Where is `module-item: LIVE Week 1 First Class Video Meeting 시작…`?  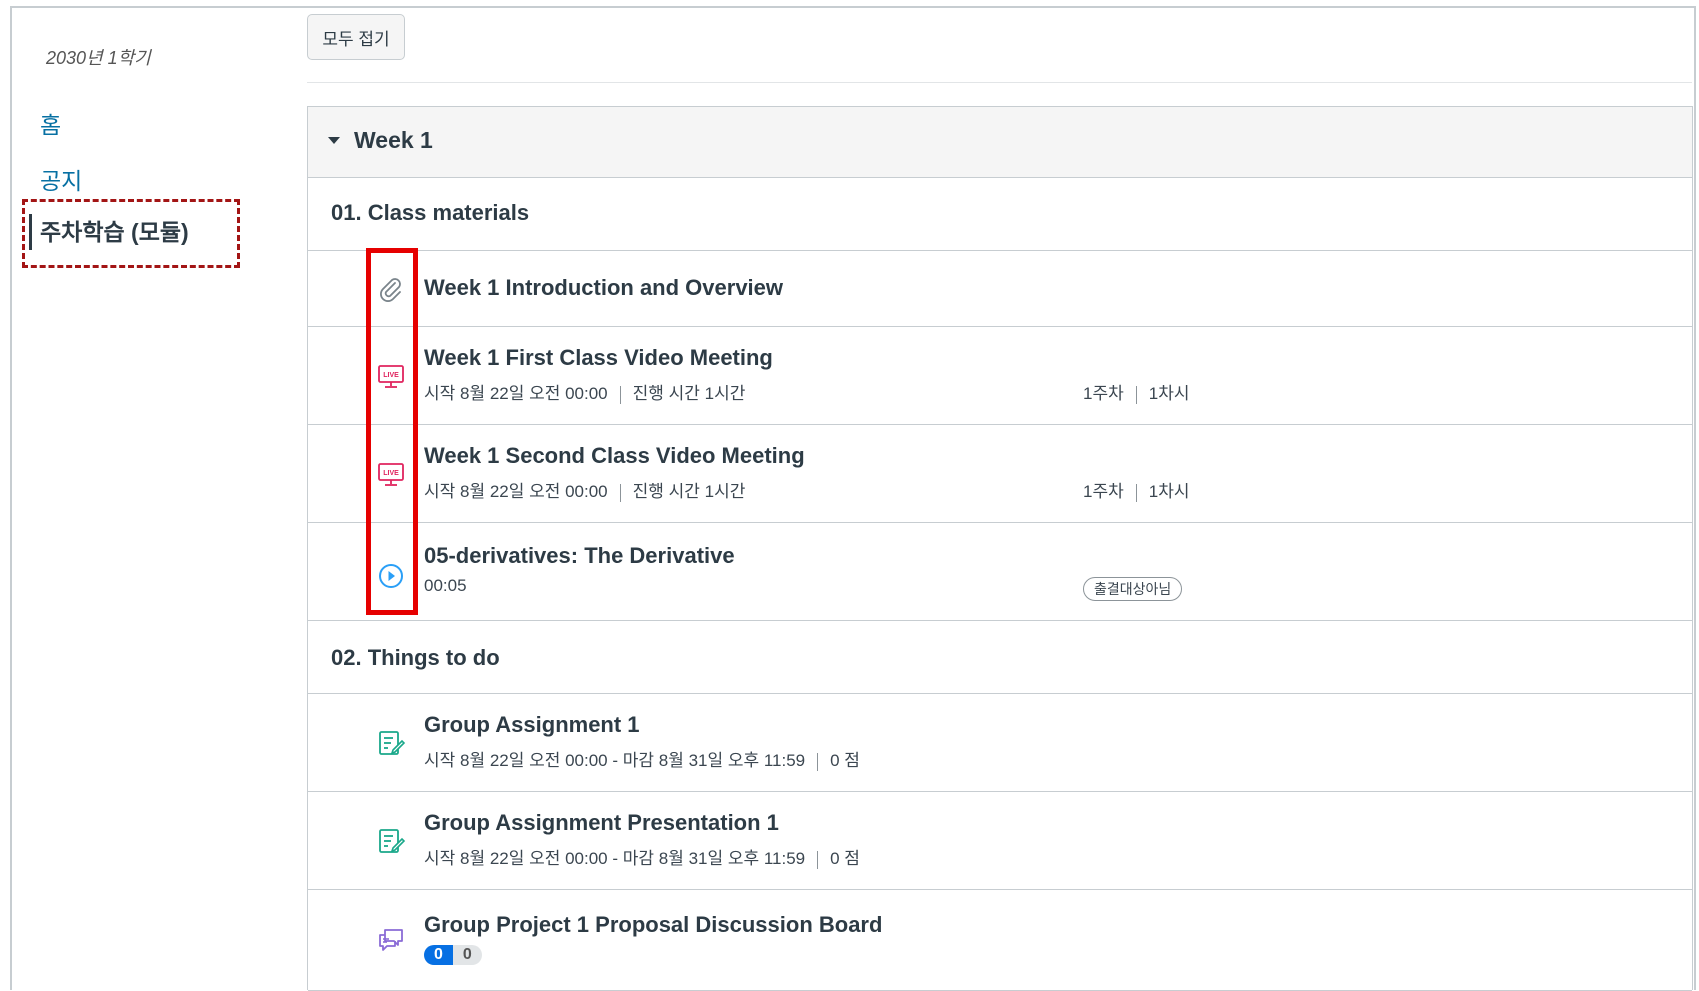
module-item: LIVE Week 1 First Class Video Meeting 시작… is located at coordinates (1000, 376).